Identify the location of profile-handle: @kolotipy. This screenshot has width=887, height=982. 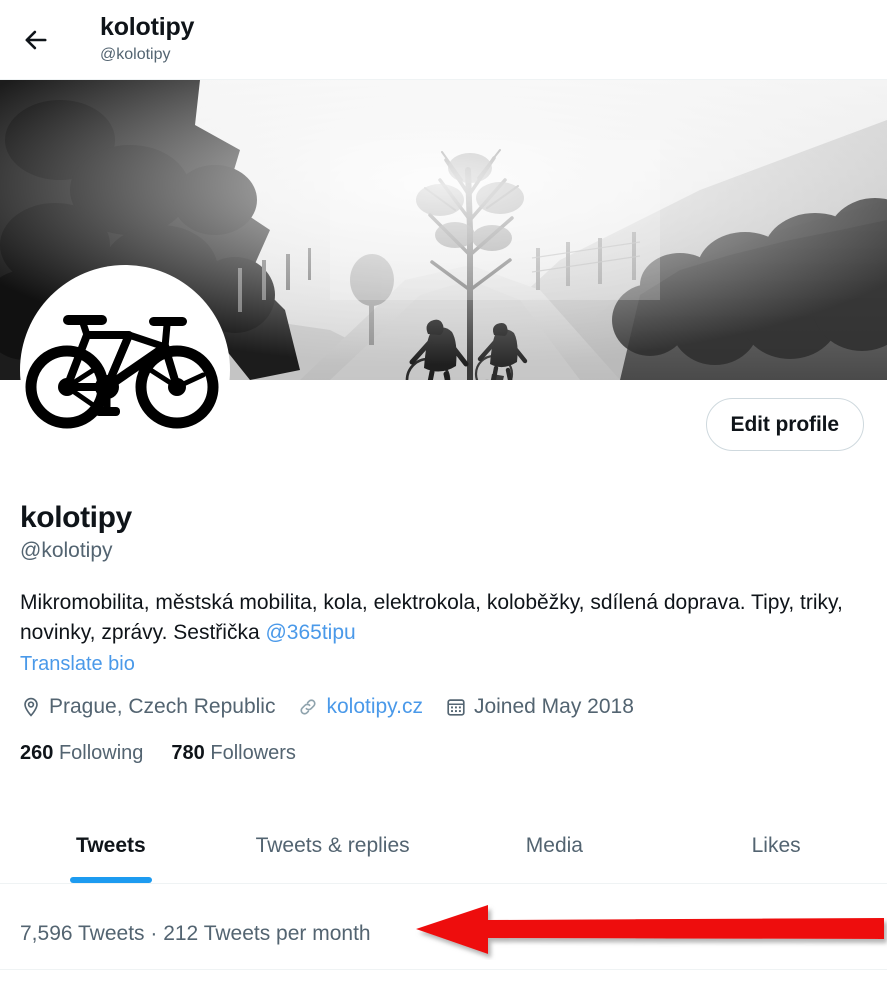
(66, 550).